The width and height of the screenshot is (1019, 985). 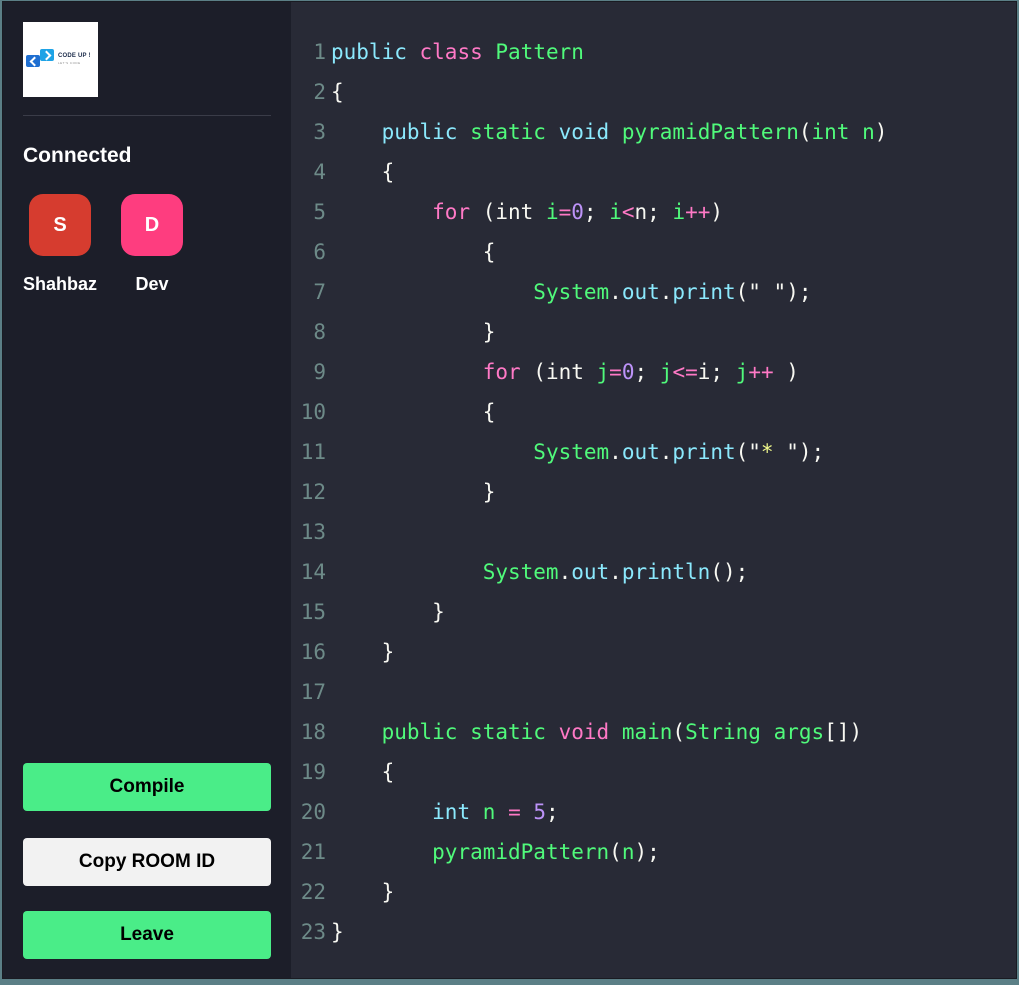 What do you see at coordinates (152, 284) in the screenshot?
I see `client-name: Dev` at bounding box center [152, 284].